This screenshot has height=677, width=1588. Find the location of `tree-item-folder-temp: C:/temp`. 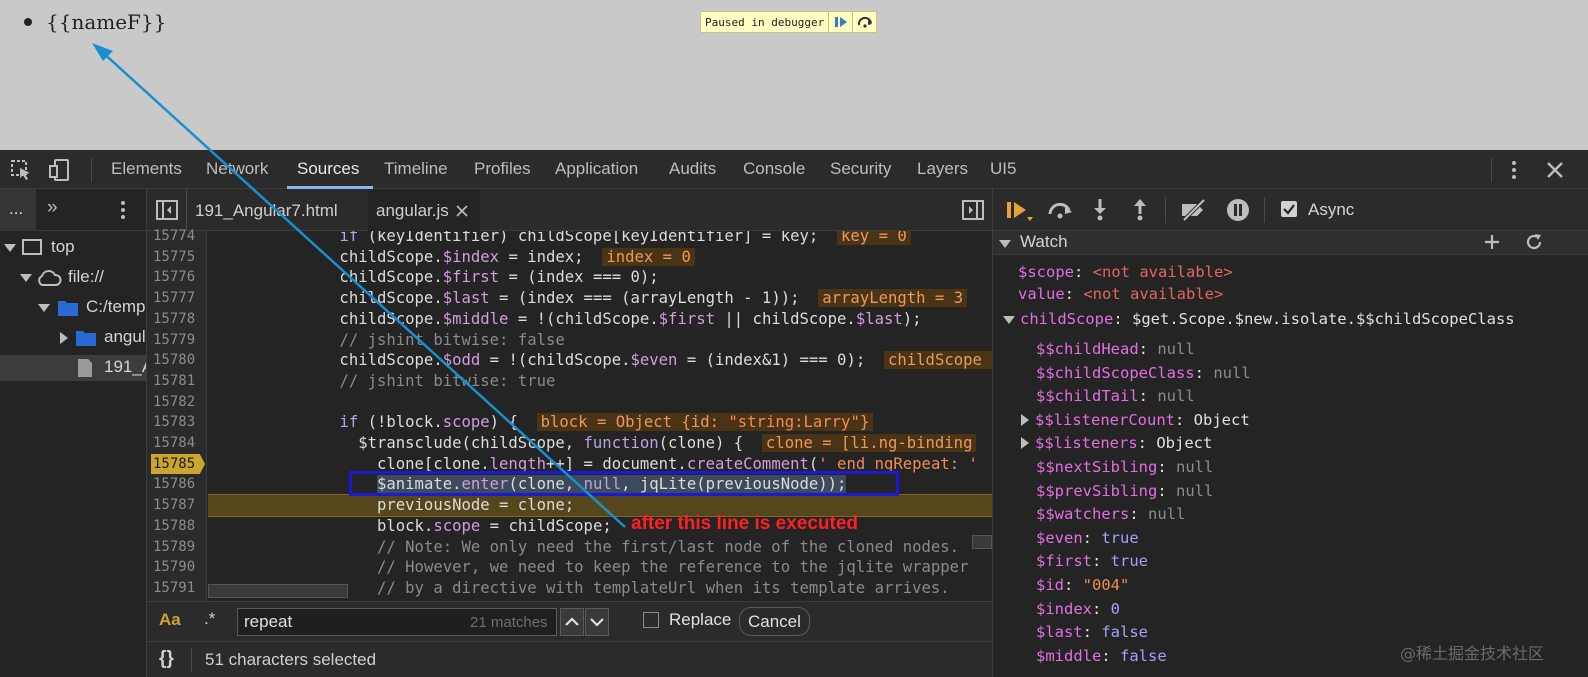

tree-item-folder-temp: C:/temp is located at coordinates (73, 308).